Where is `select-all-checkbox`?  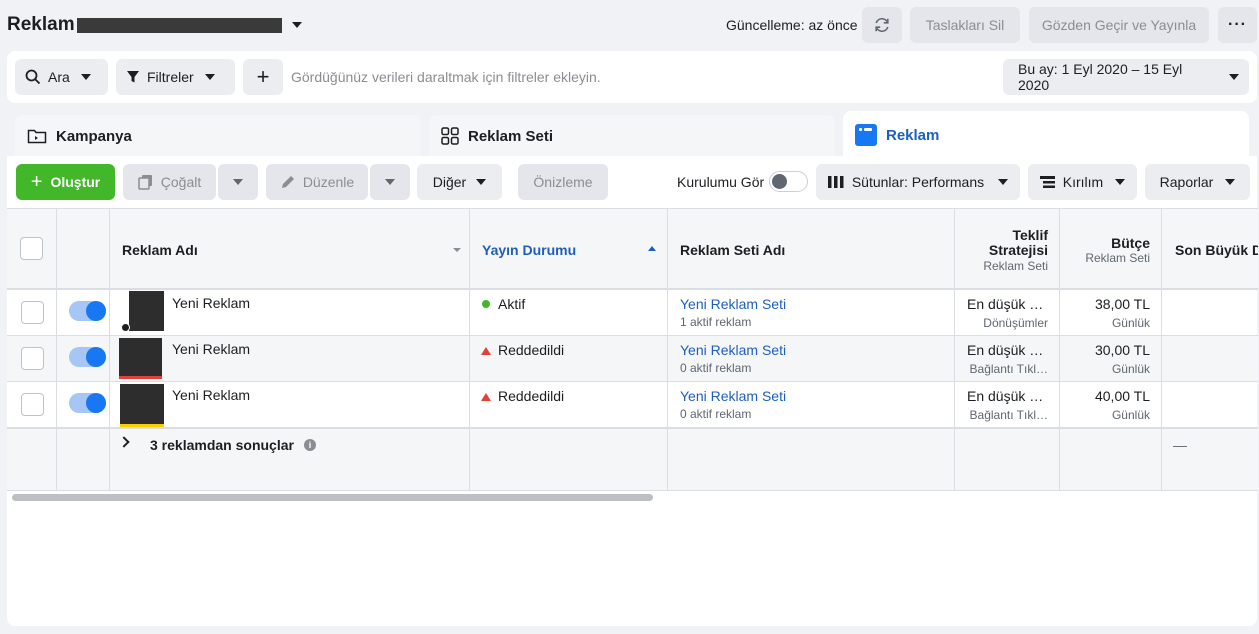 select-all-checkbox is located at coordinates (31, 248).